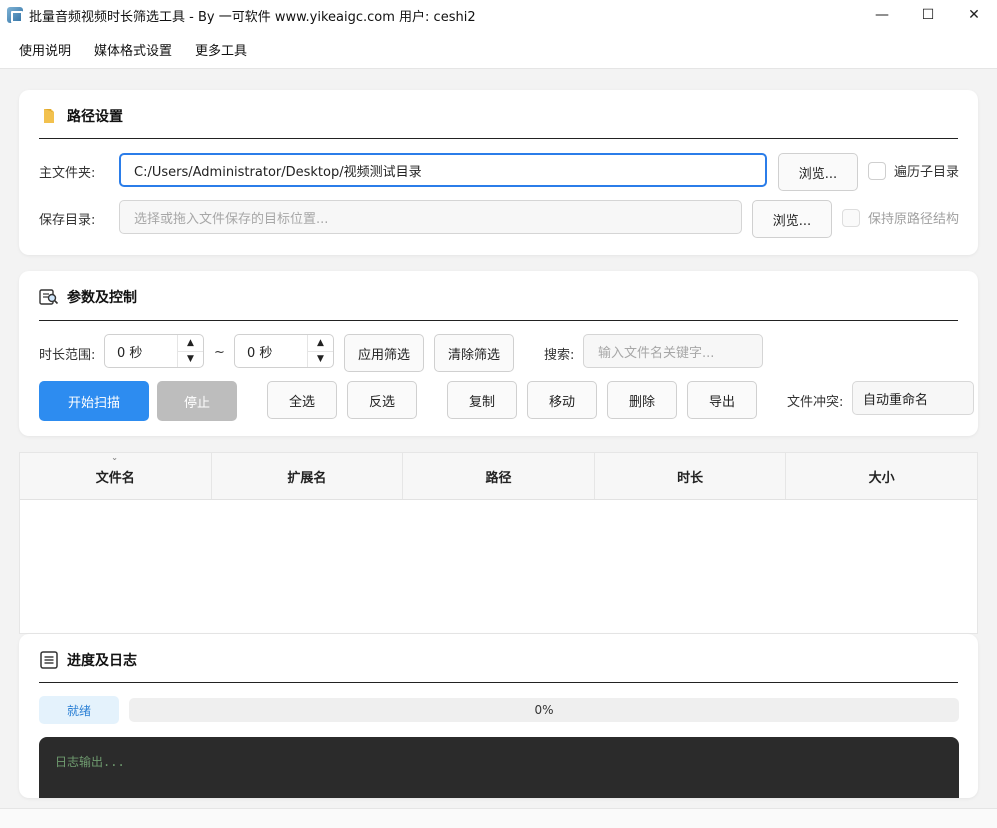 Image resolution: width=997 pixels, height=828 pixels. What do you see at coordinates (95, 117) in the screenshot?
I see `path-settings-title-text: 路径设置` at bounding box center [95, 117].